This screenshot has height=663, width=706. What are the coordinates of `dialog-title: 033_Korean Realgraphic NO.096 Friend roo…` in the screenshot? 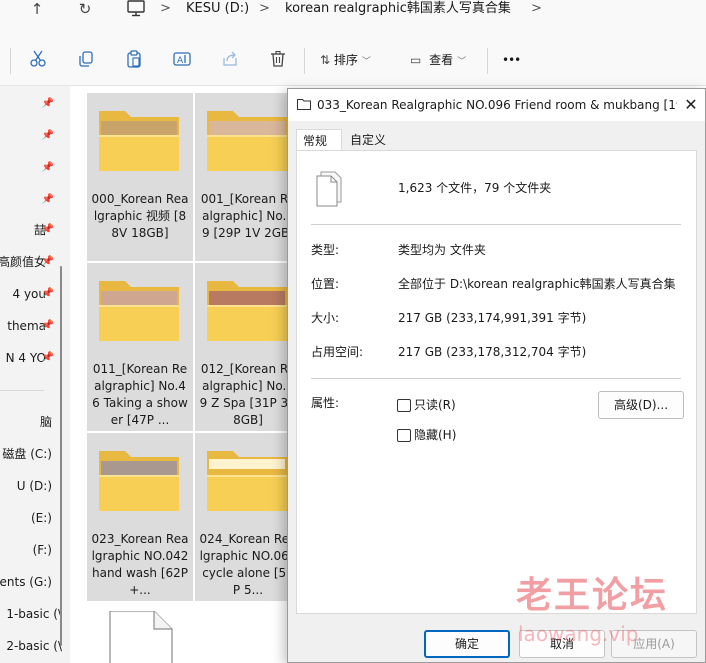 It's located at (497, 105).